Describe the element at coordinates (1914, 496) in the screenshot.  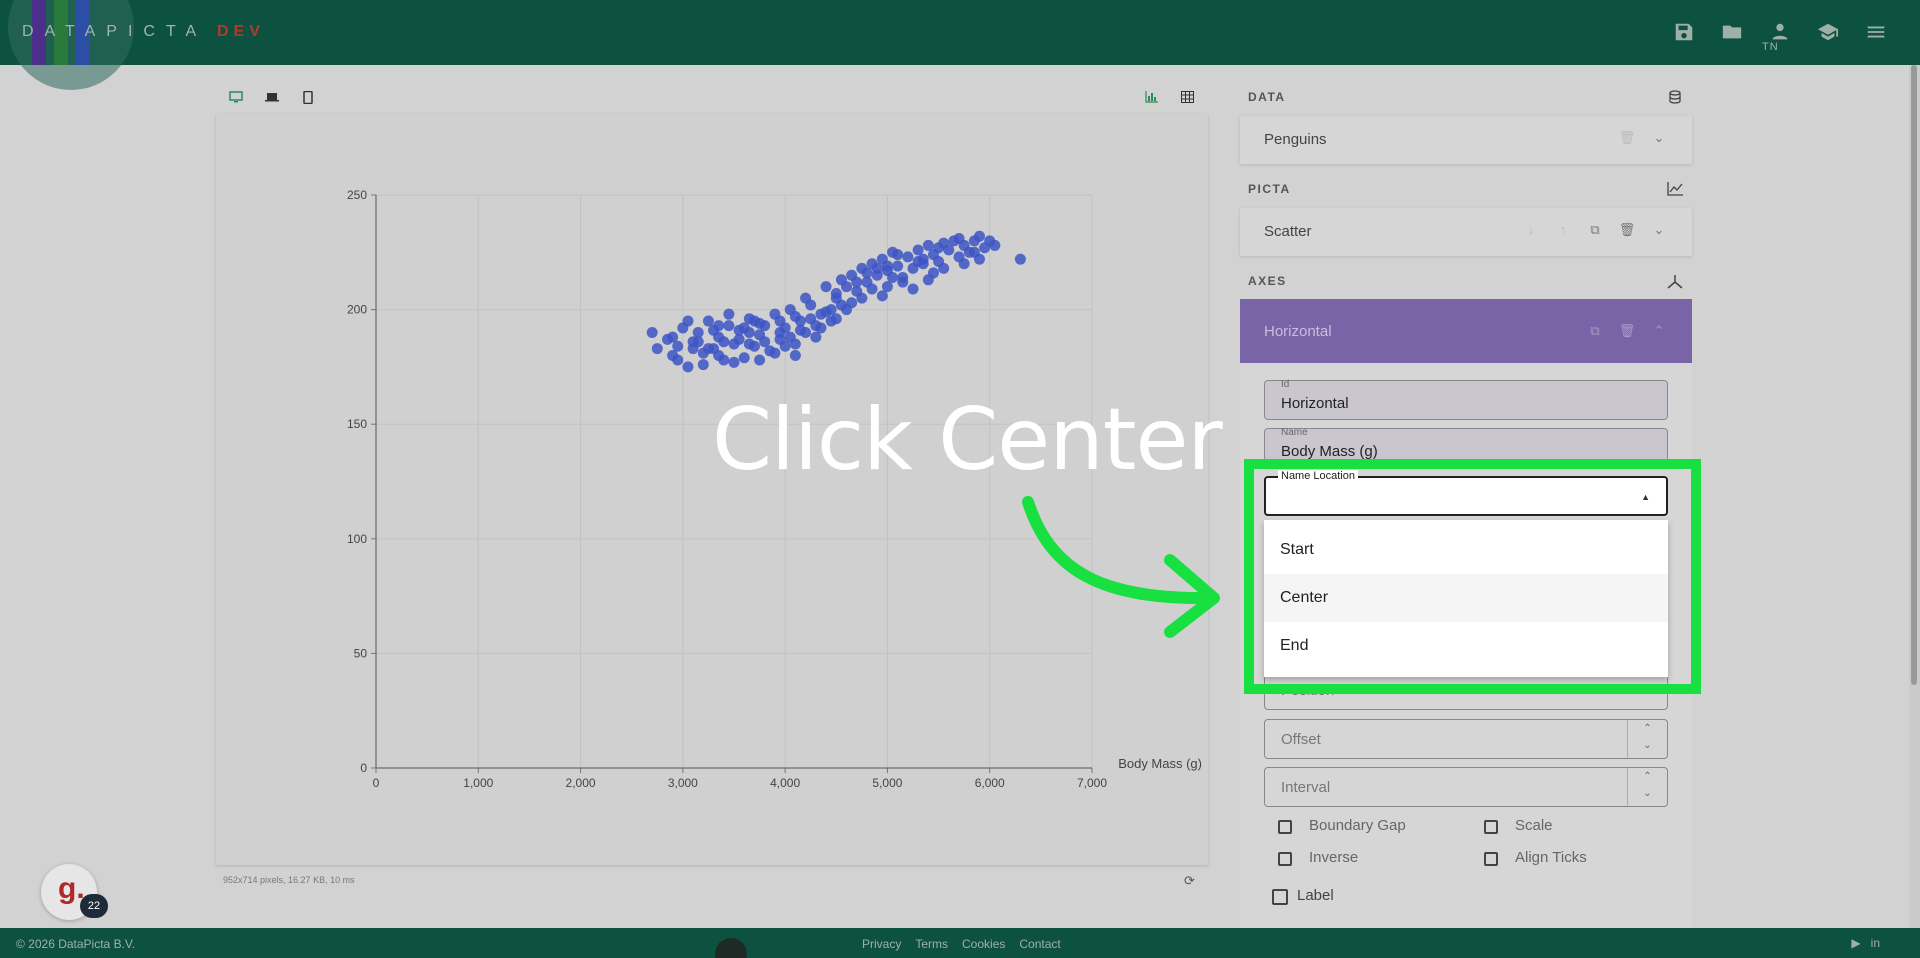
I see `scrollbar` at that location.